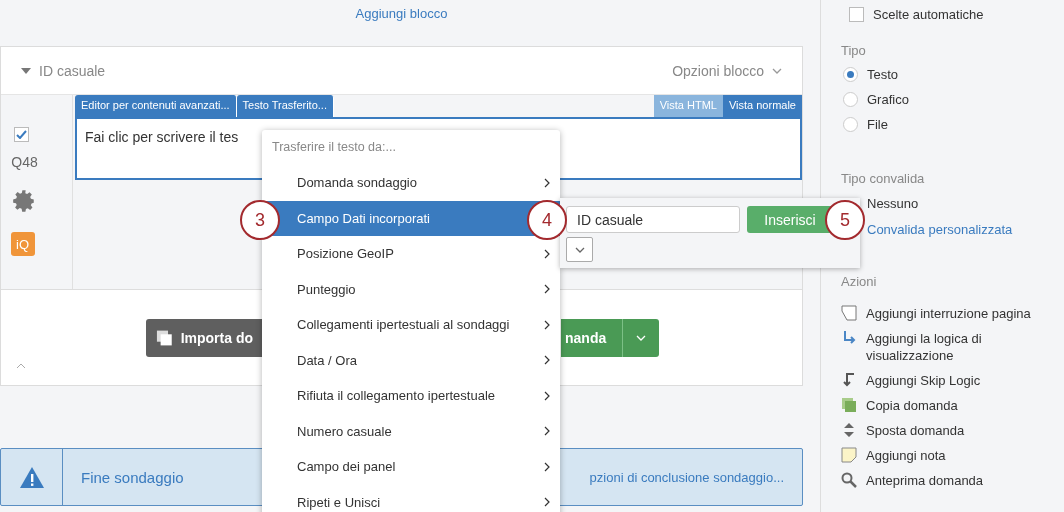 Image resolution: width=1064 pixels, height=512 pixels. What do you see at coordinates (888, 99) in the screenshot?
I see `radio-label: Grafico` at bounding box center [888, 99].